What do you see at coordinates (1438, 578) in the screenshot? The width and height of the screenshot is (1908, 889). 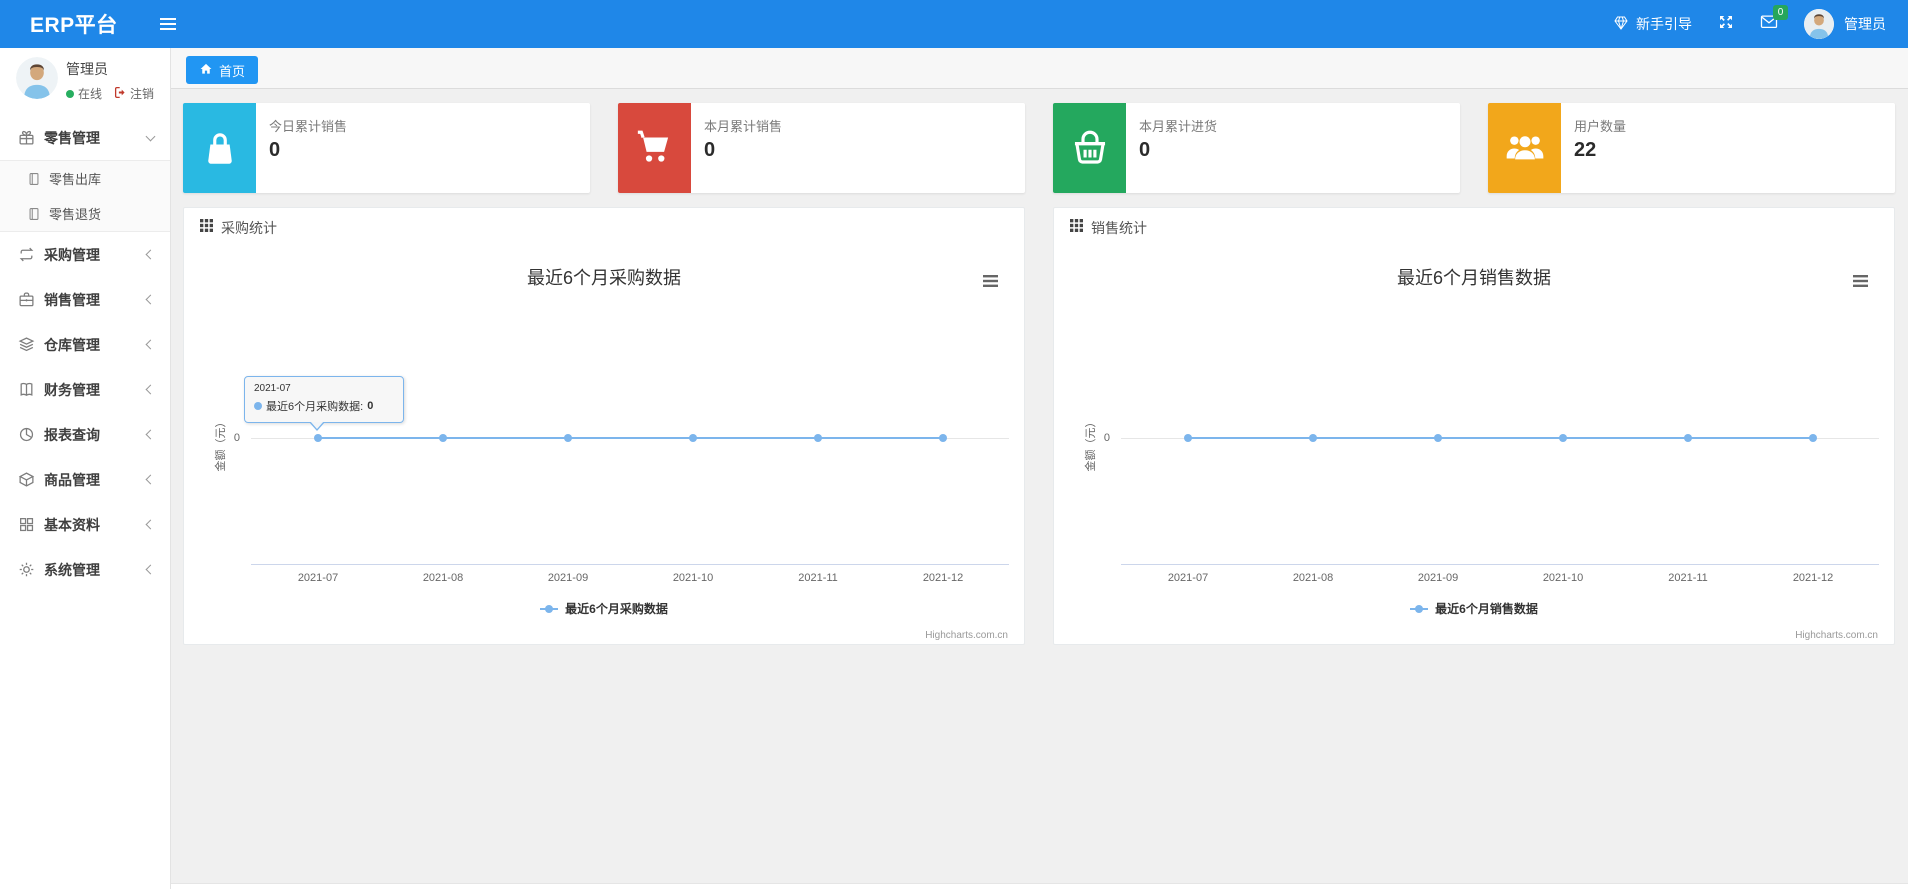 I see `x-axis-label: 2021-09` at bounding box center [1438, 578].